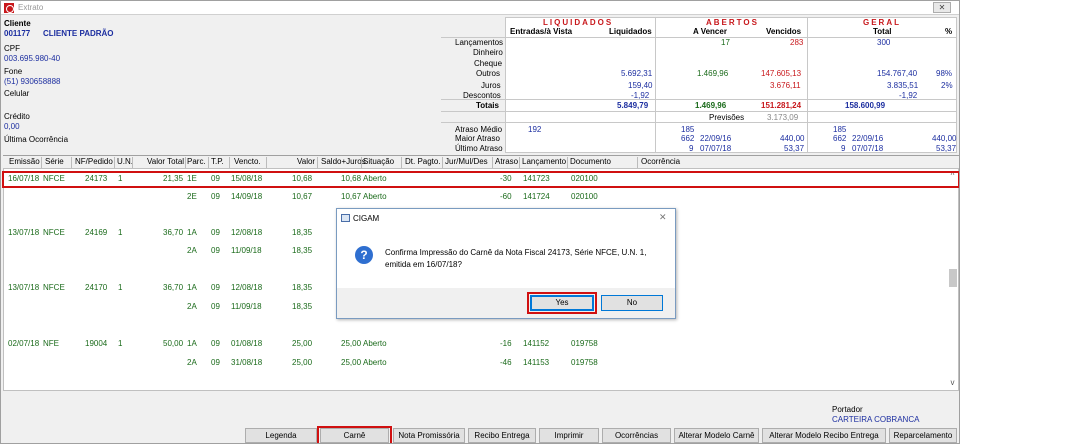 Image resolution: width=1080 pixels, height=444 pixels. What do you see at coordinates (506, 161) in the screenshot?
I see `col-atraso: Atraso` at bounding box center [506, 161].